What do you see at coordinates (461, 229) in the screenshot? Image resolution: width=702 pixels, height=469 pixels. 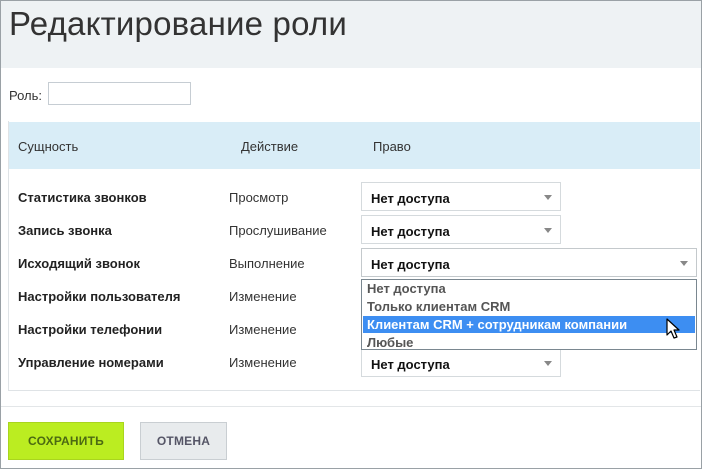 I see `right-select-call-record: Нет доступа` at bounding box center [461, 229].